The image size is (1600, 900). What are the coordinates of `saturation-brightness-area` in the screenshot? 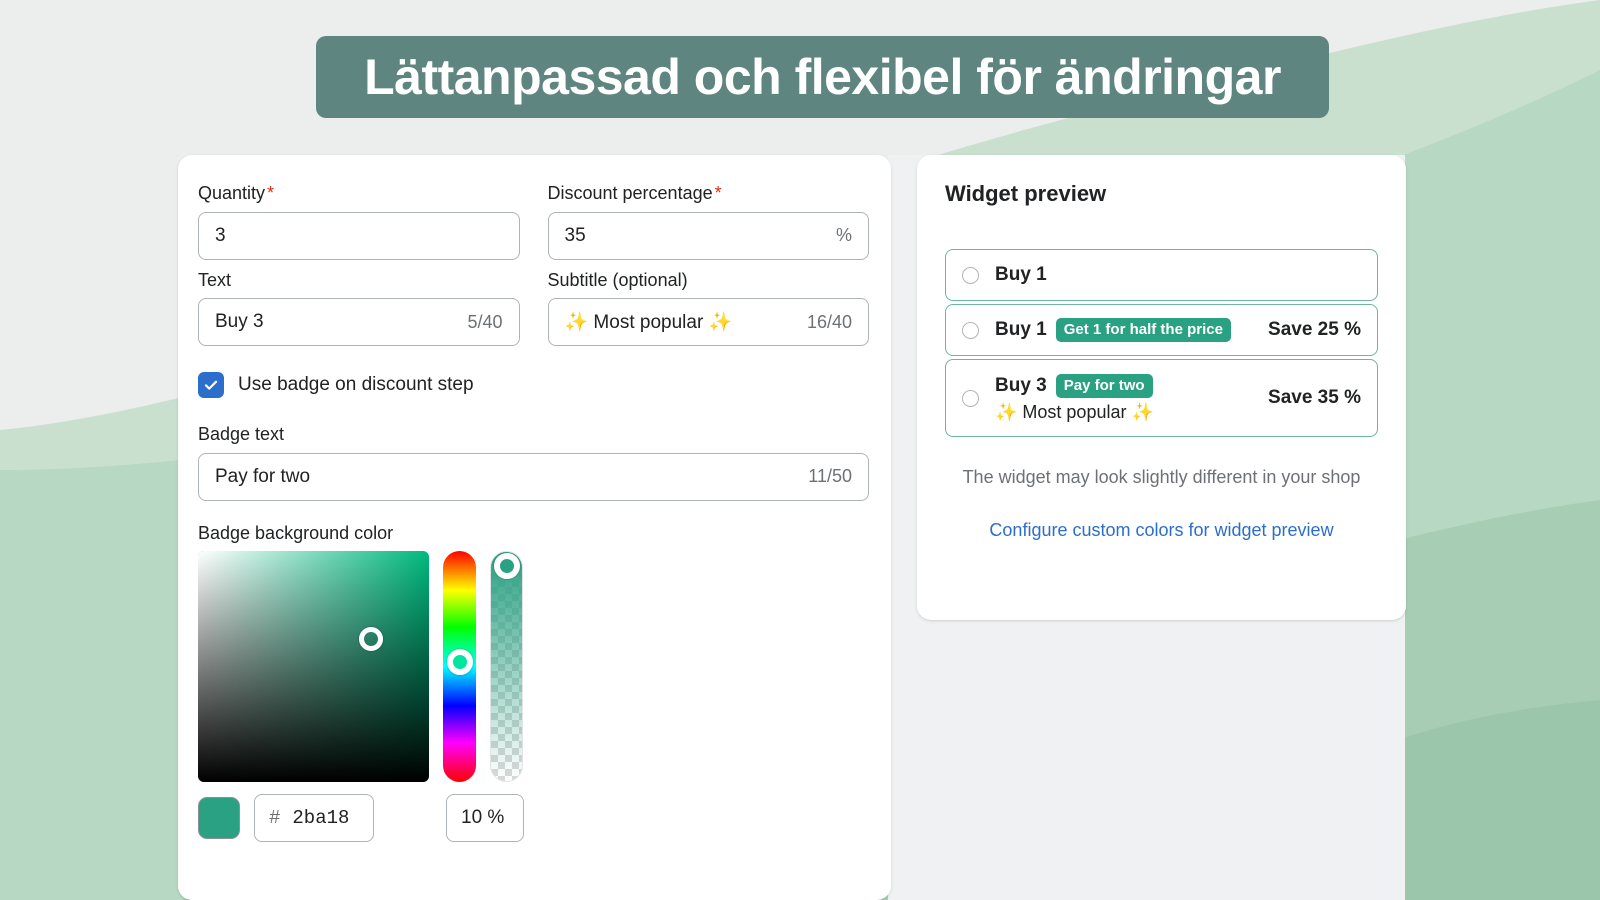 It's located at (313, 667).